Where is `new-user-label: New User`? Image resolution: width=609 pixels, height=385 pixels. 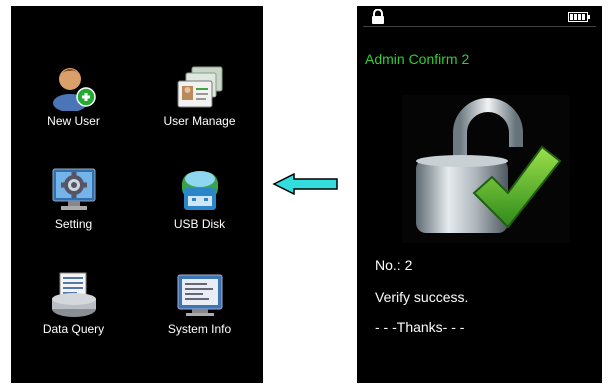 new-user-label: New User is located at coordinates (73, 121).